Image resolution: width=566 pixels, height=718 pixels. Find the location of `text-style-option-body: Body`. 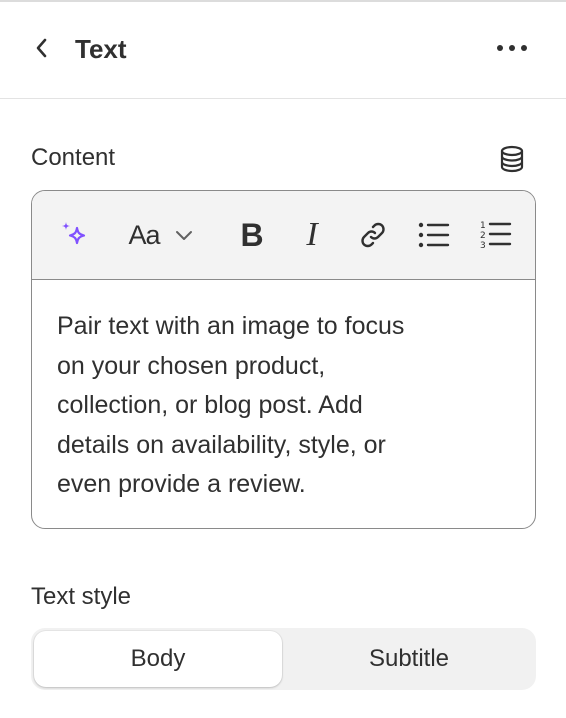

text-style-option-body: Body is located at coordinates (158, 659).